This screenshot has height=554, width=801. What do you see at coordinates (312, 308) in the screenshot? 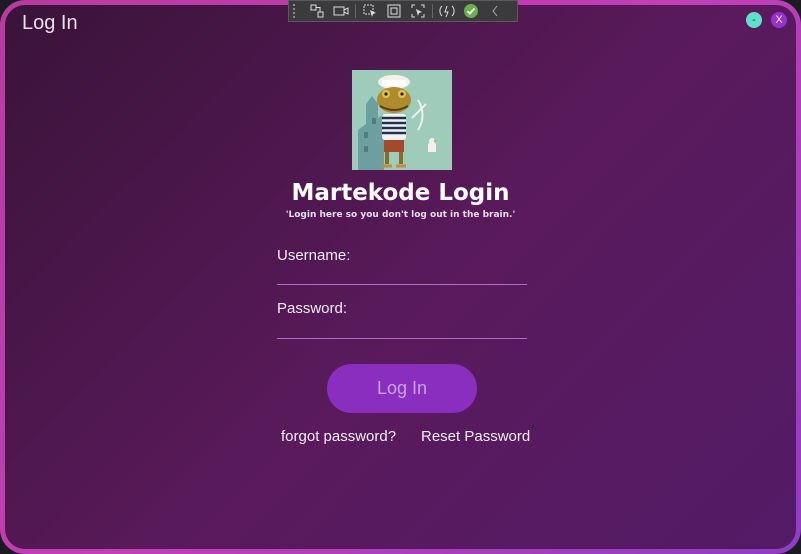
I see `password-label: Password:` at bounding box center [312, 308].